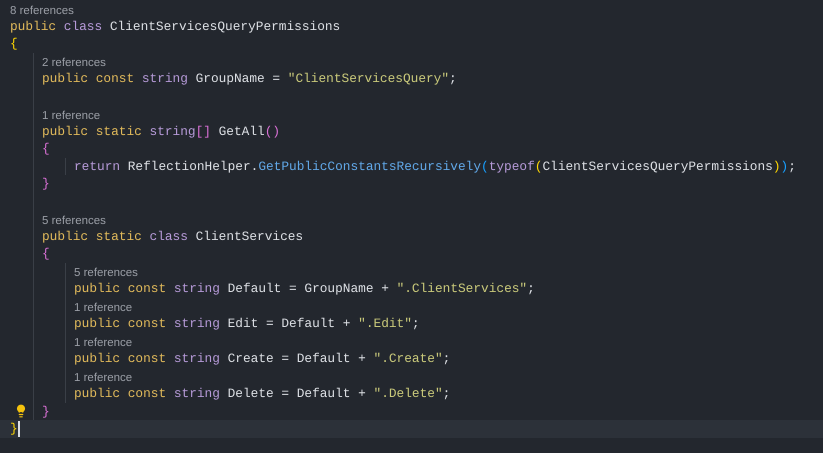 Image resolution: width=823 pixels, height=453 pixels. What do you see at coordinates (262, 359) in the screenshot?
I see `code-line: public const string Create = Default + ".Create";` at bounding box center [262, 359].